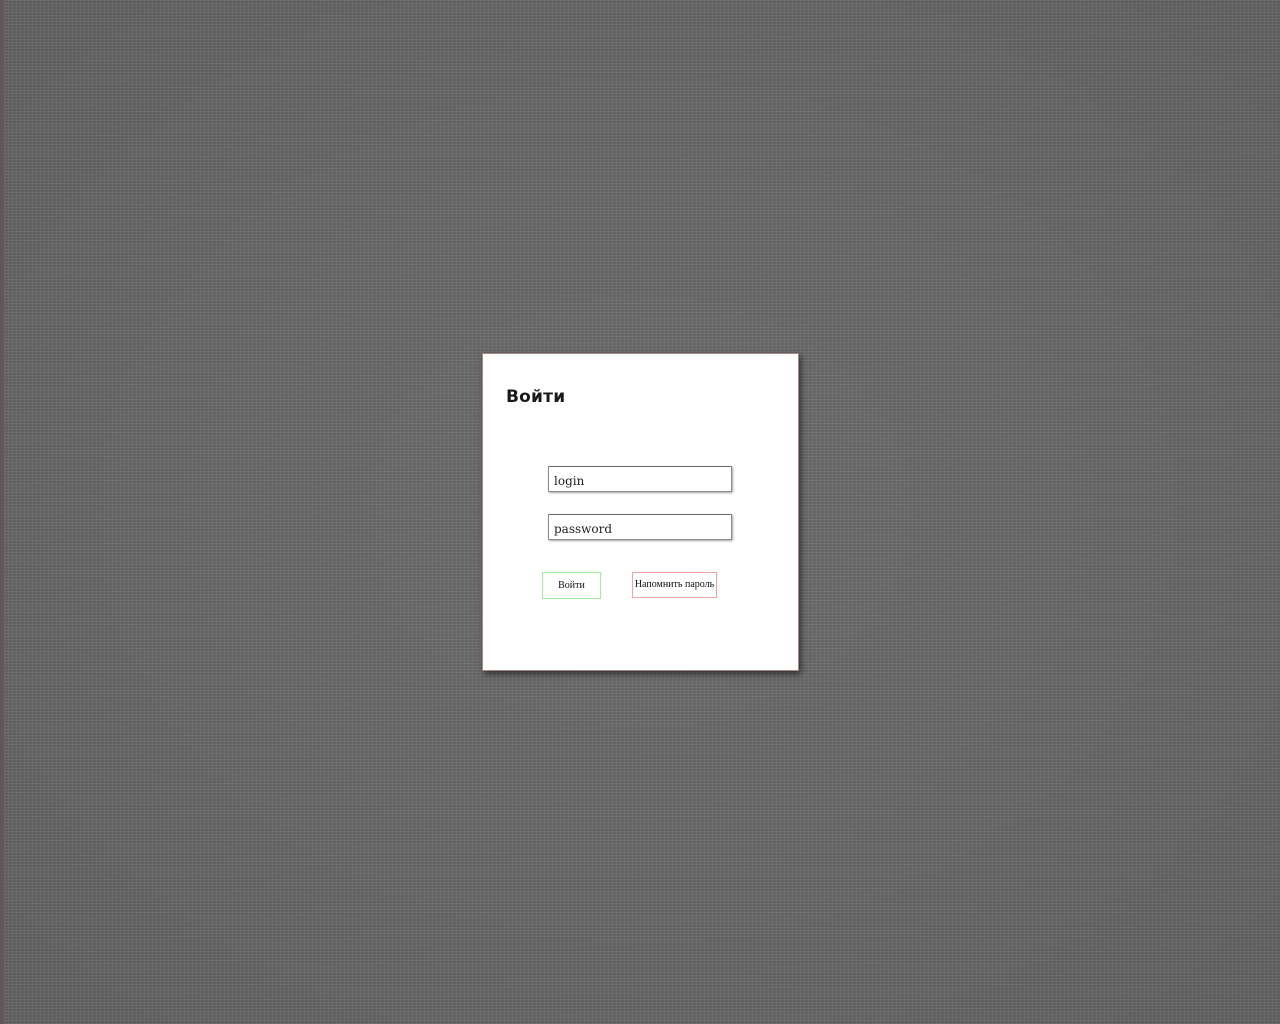 The image size is (1280, 1024). I want to click on remind-password-button: Напомнить пароль, so click(674, 585).